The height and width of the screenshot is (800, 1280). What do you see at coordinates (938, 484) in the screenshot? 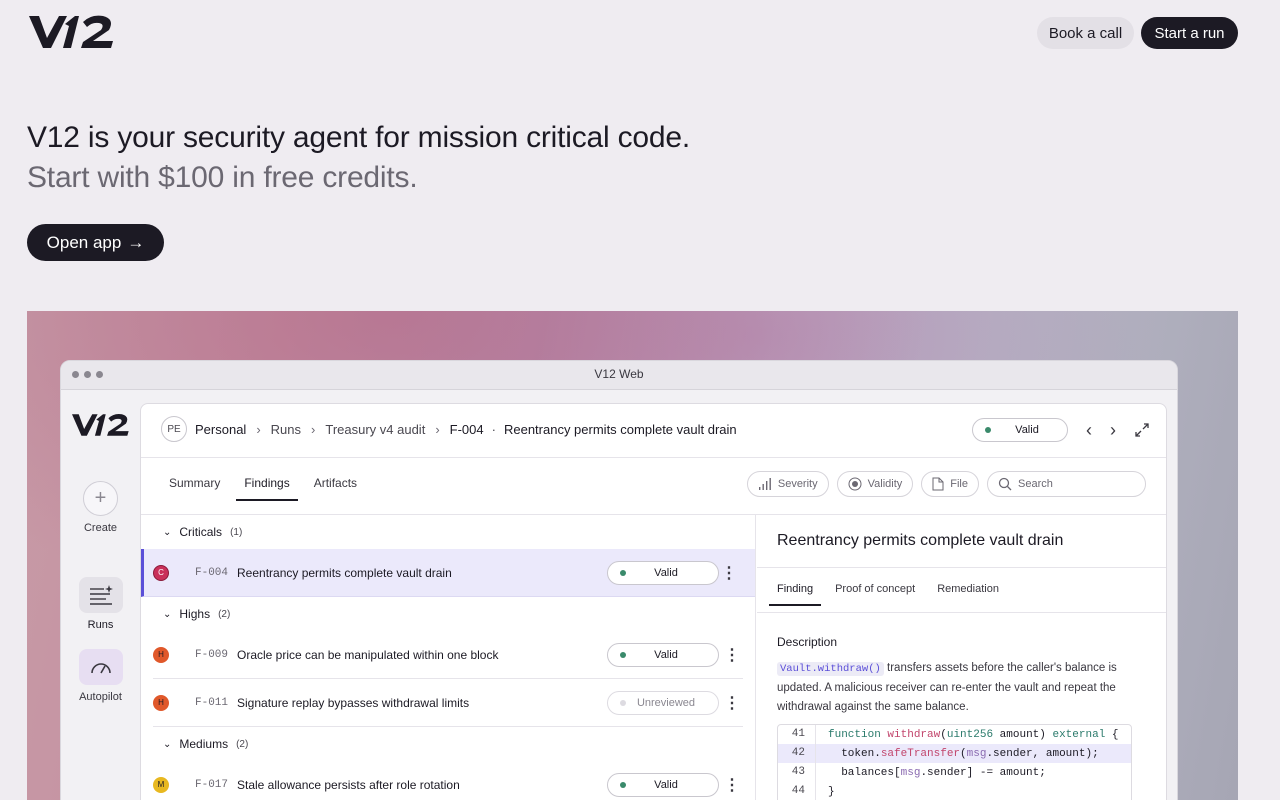
I see `file-icon` at bounding box center [938, 484].